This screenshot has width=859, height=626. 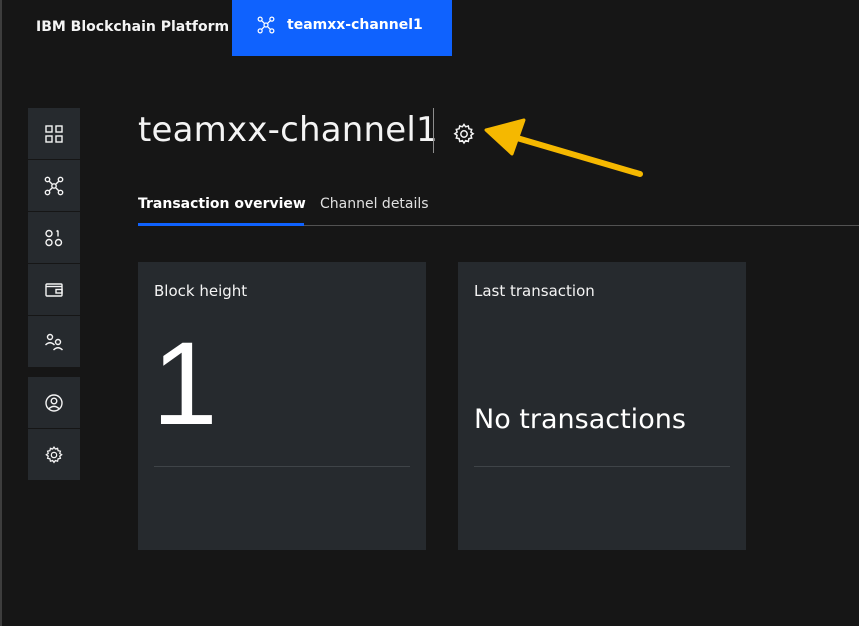 I want to click on last-transaction-value: No transactions, so click(x=580, y=419).